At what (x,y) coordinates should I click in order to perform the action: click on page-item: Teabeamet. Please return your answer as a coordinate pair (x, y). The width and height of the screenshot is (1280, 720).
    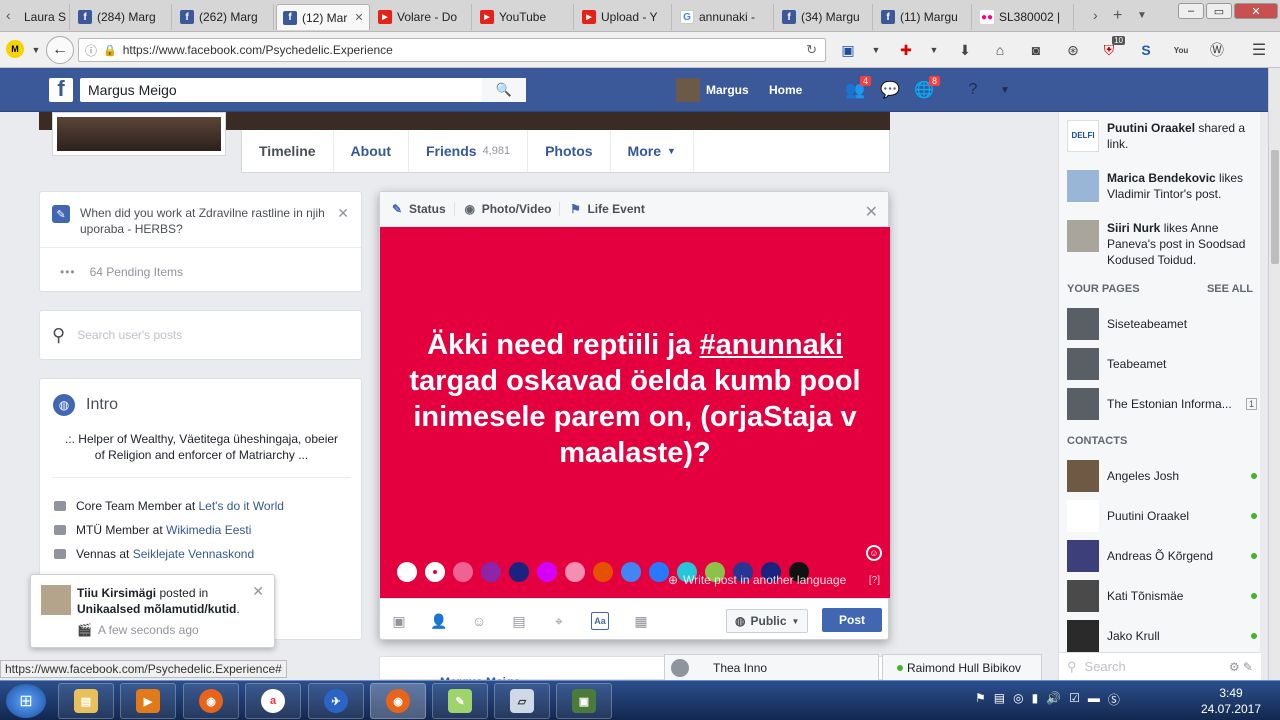
    Looking at the image, I should click on (1162, 364).